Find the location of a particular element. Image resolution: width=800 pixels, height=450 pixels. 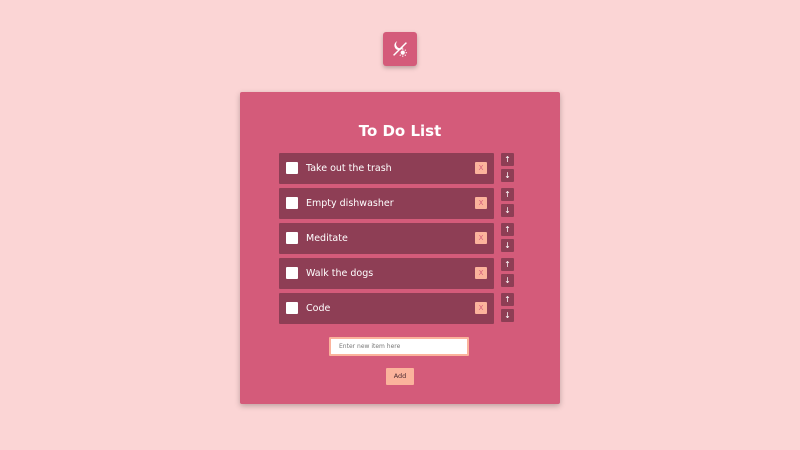

add-button: Add is located at coordinates (400, 376).